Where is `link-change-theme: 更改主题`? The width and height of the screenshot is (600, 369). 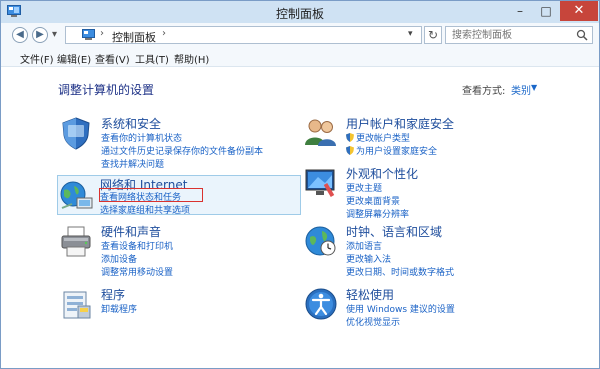 link-change-theme: 更改主题 is located at coordinates (364, 187).